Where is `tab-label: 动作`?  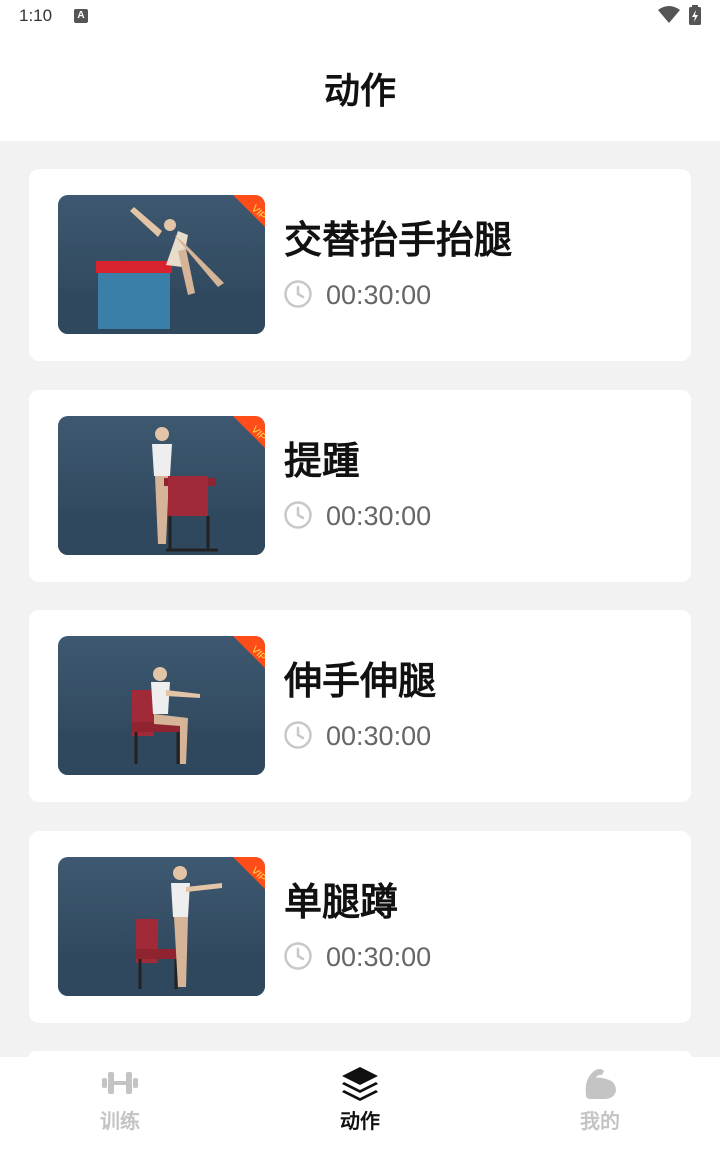
tab-label: 动作 is located at coordinates (360, 1121).